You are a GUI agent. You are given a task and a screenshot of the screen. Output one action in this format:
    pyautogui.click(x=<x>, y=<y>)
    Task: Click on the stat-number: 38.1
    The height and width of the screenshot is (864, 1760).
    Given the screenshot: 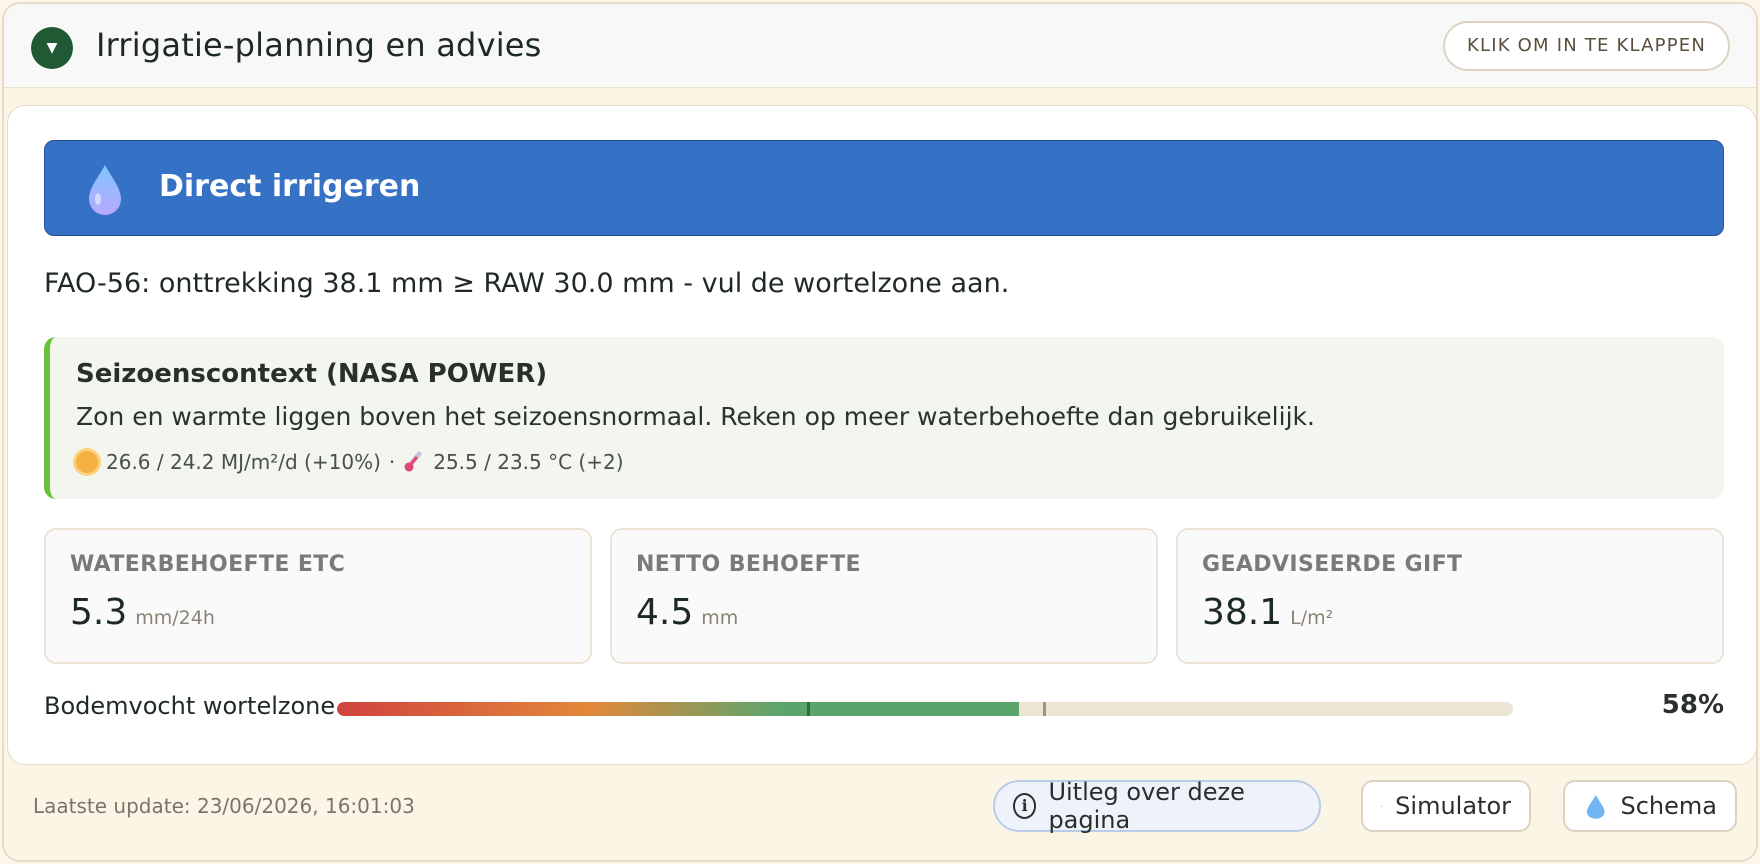 What is the action you would take?
    pyautogui.click(x=1242, y=612)
    